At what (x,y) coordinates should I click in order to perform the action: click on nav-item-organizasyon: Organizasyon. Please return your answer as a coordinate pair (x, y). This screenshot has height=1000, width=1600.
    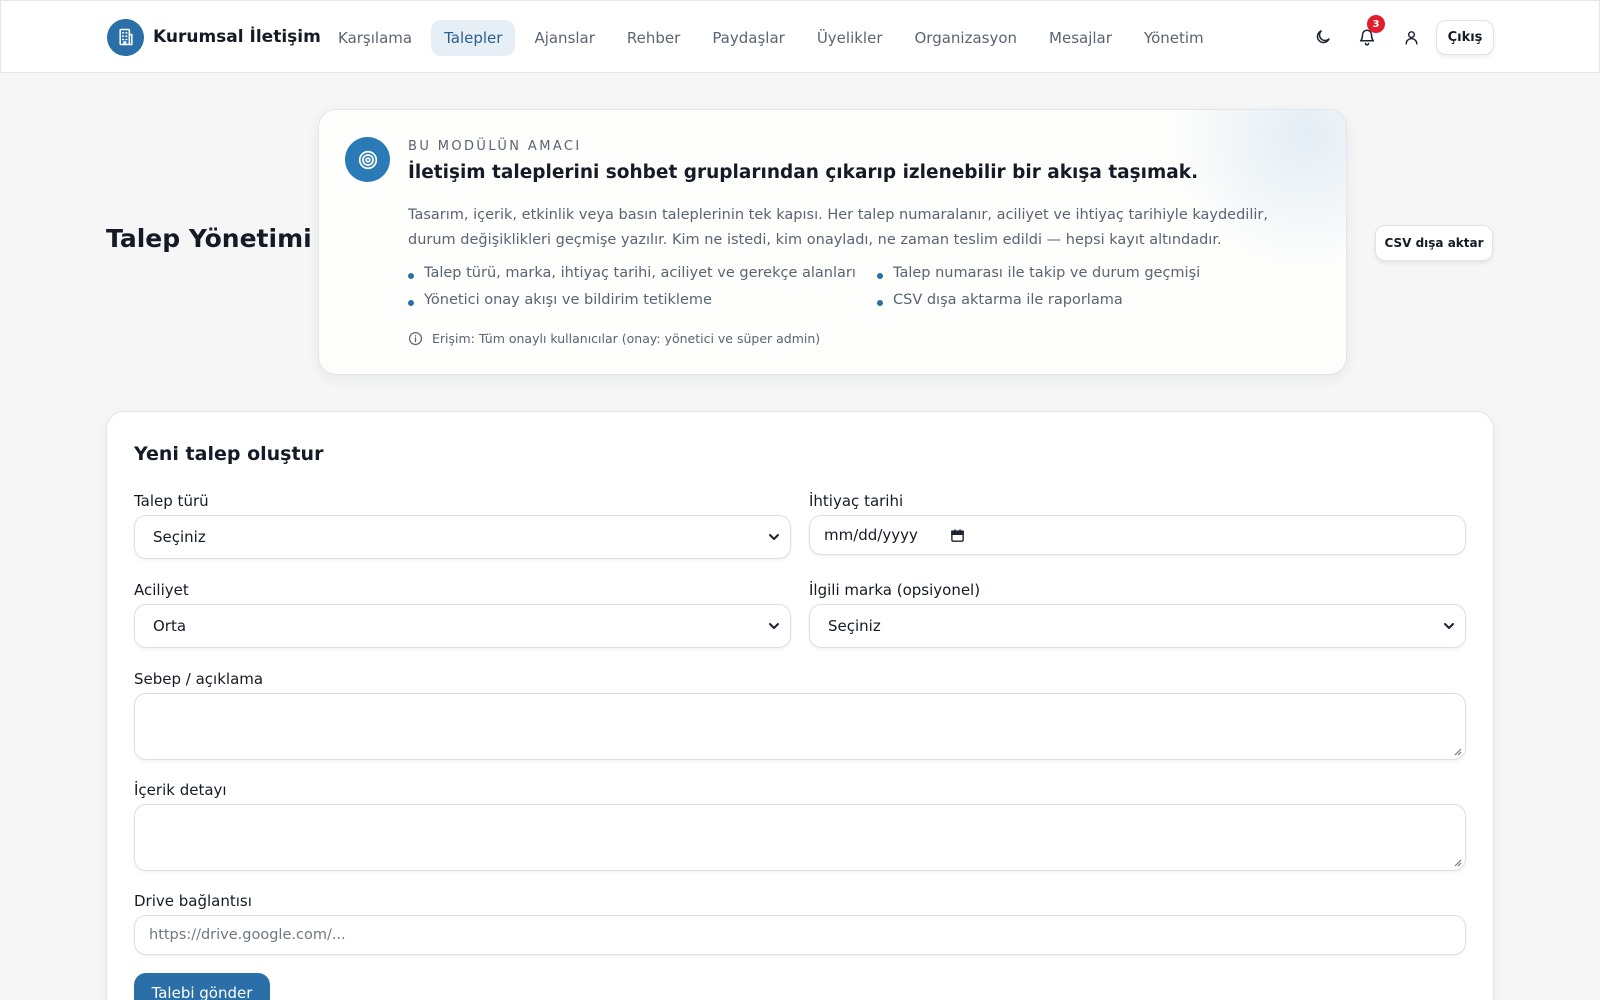
    Looking at the image, I should click on (965, 38).